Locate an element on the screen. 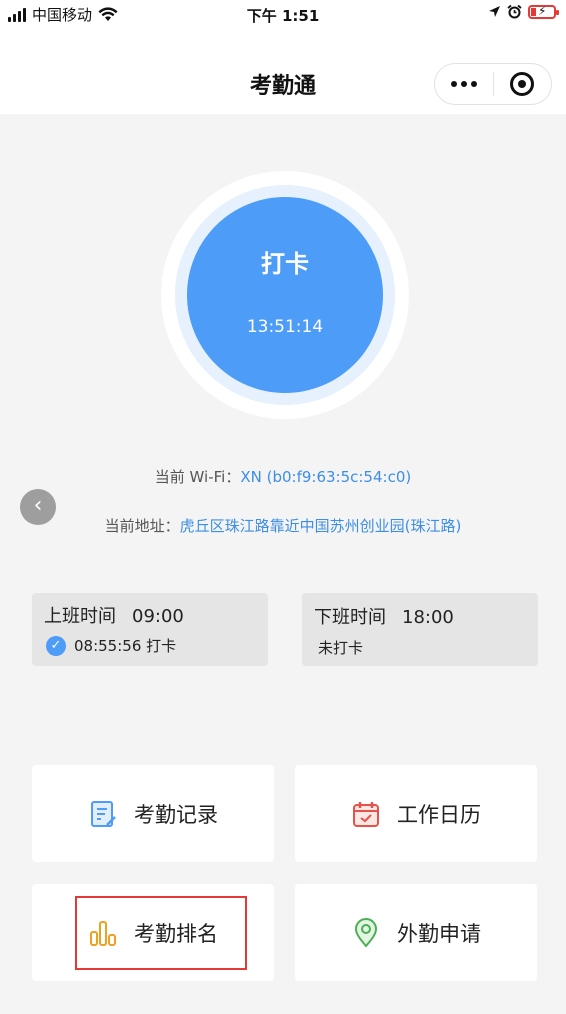  miniprogram-capsule is located at coordinates (493, 84).